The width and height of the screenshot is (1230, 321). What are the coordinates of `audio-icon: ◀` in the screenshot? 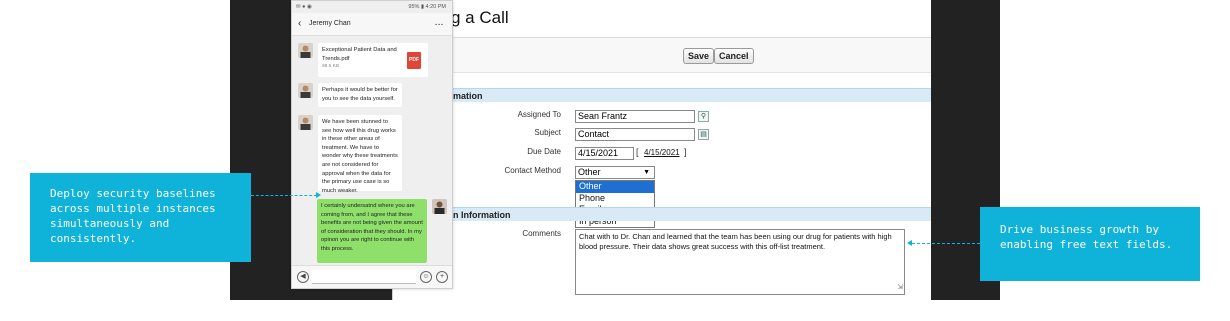 It's located at (303, 277).